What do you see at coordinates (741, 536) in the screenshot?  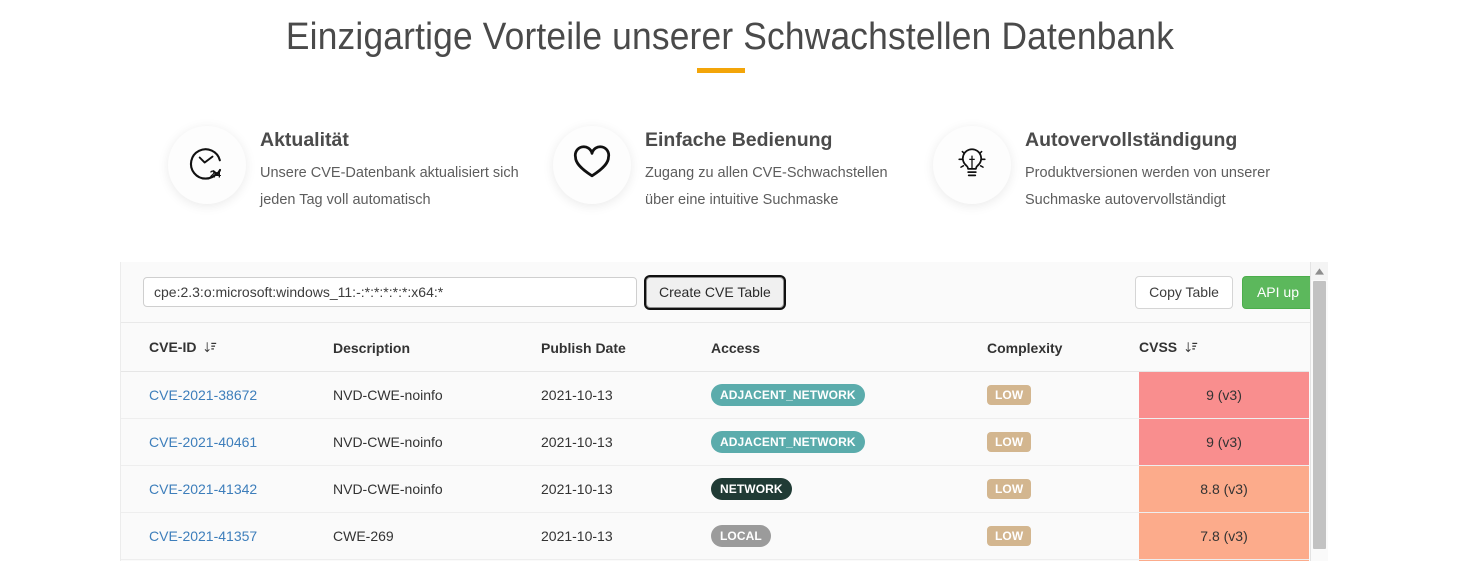 I see `access-badge: LOCAL` at bounding box center [741, 536].